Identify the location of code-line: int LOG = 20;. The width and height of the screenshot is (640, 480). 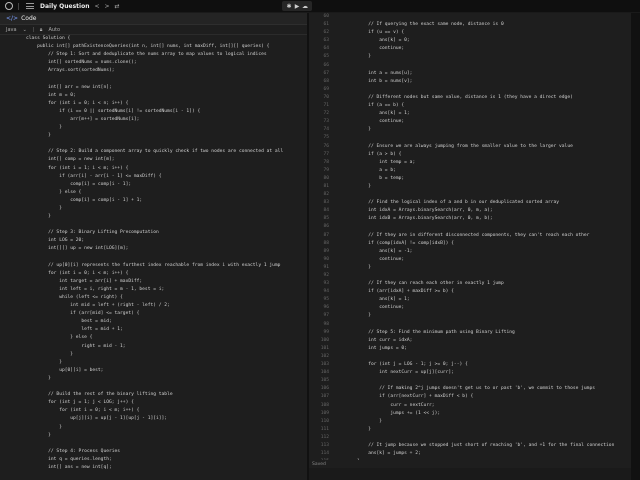
(153, 241).